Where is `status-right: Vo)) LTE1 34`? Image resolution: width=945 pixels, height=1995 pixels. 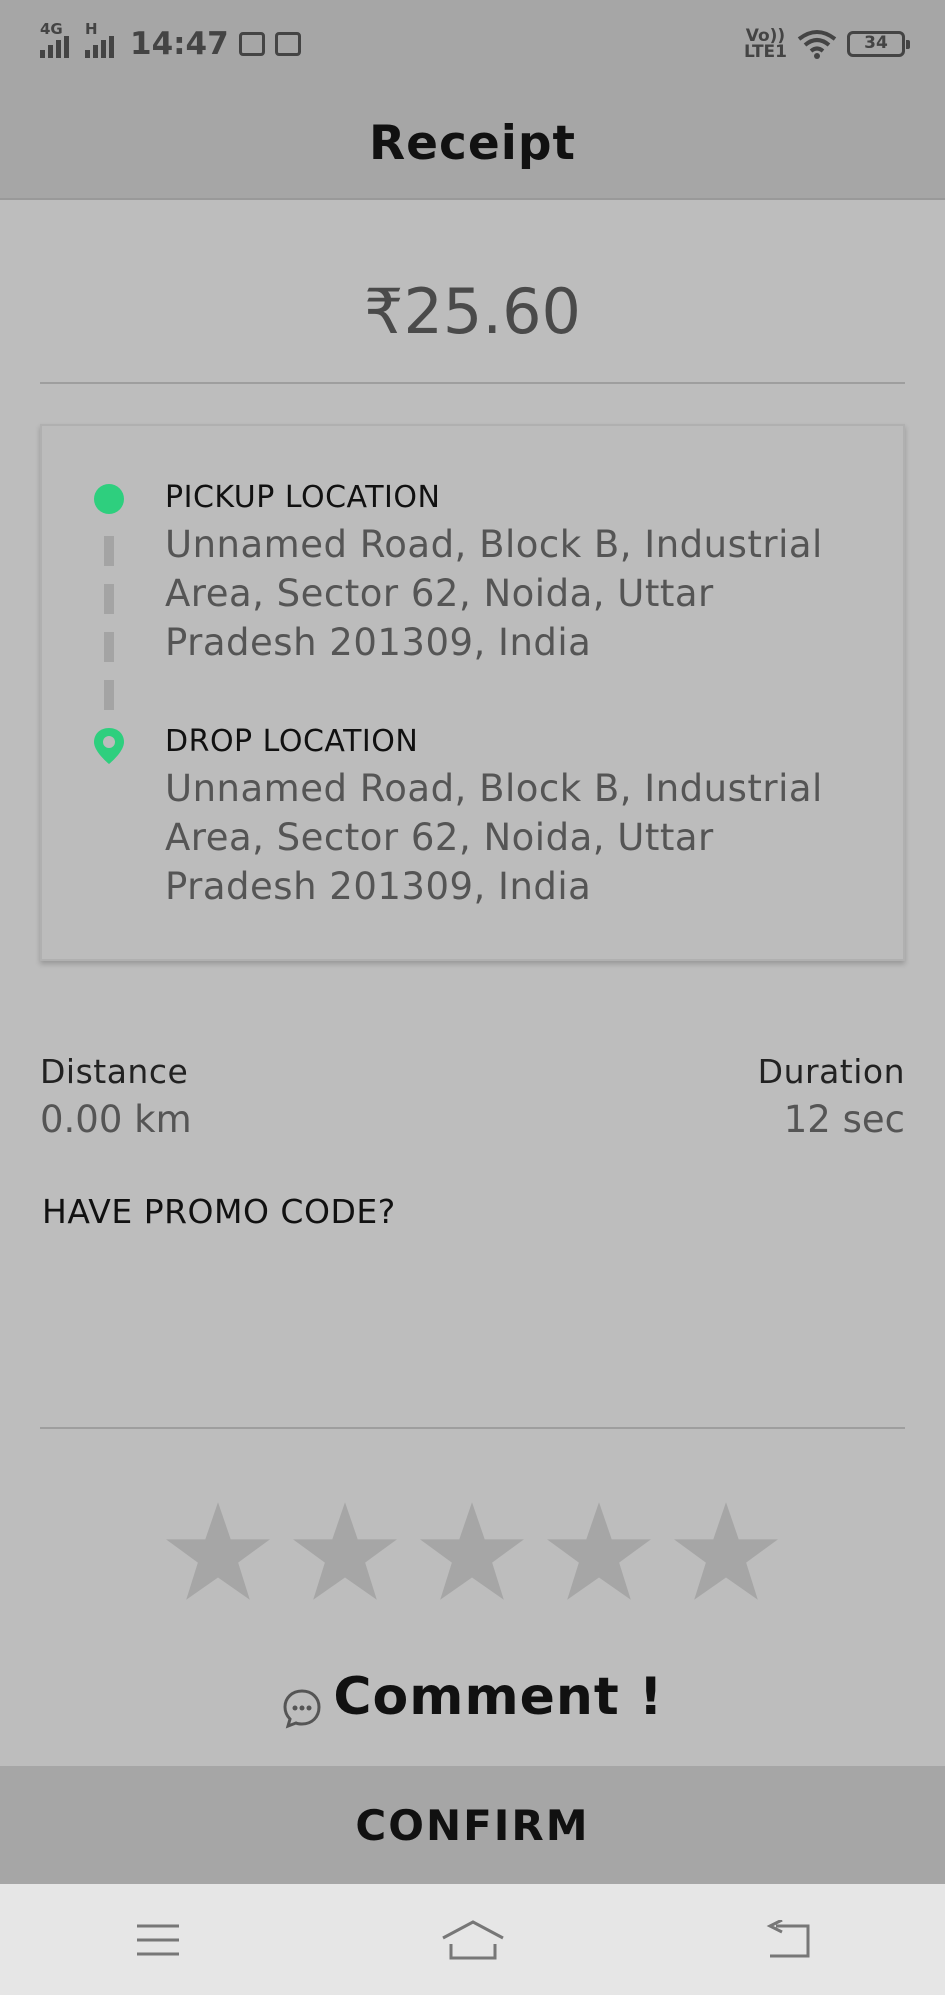 status-right: Vo)) LTE1 34 is located at coordinates (826, 45).